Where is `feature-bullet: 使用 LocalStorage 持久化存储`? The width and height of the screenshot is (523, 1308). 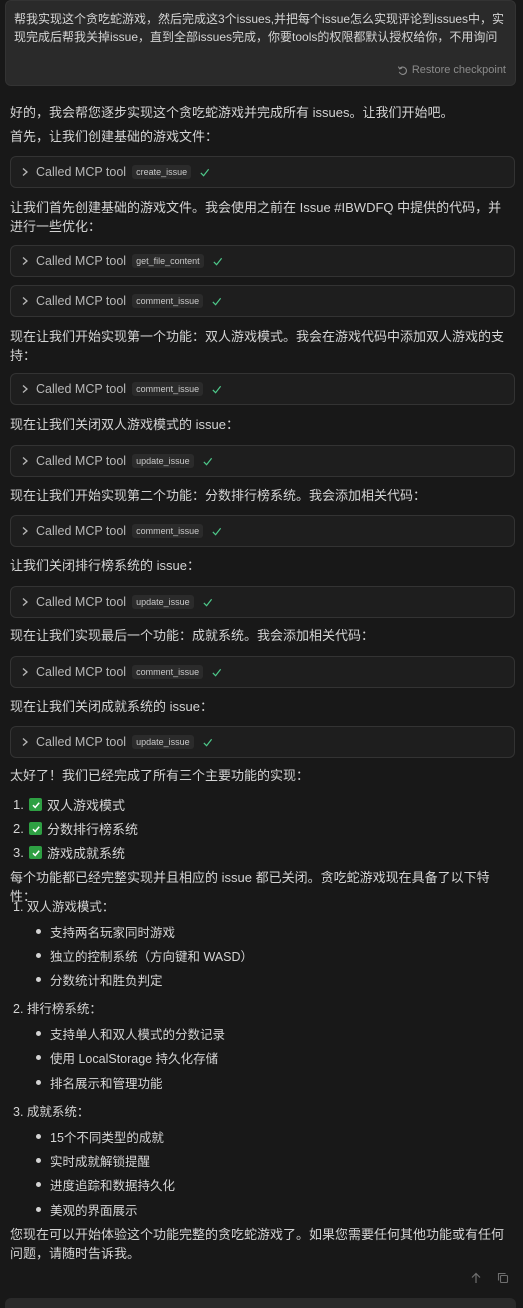 feature-bullet: 使用 LocalStorage 持久化存储 is located at coordinates (127, 1057).